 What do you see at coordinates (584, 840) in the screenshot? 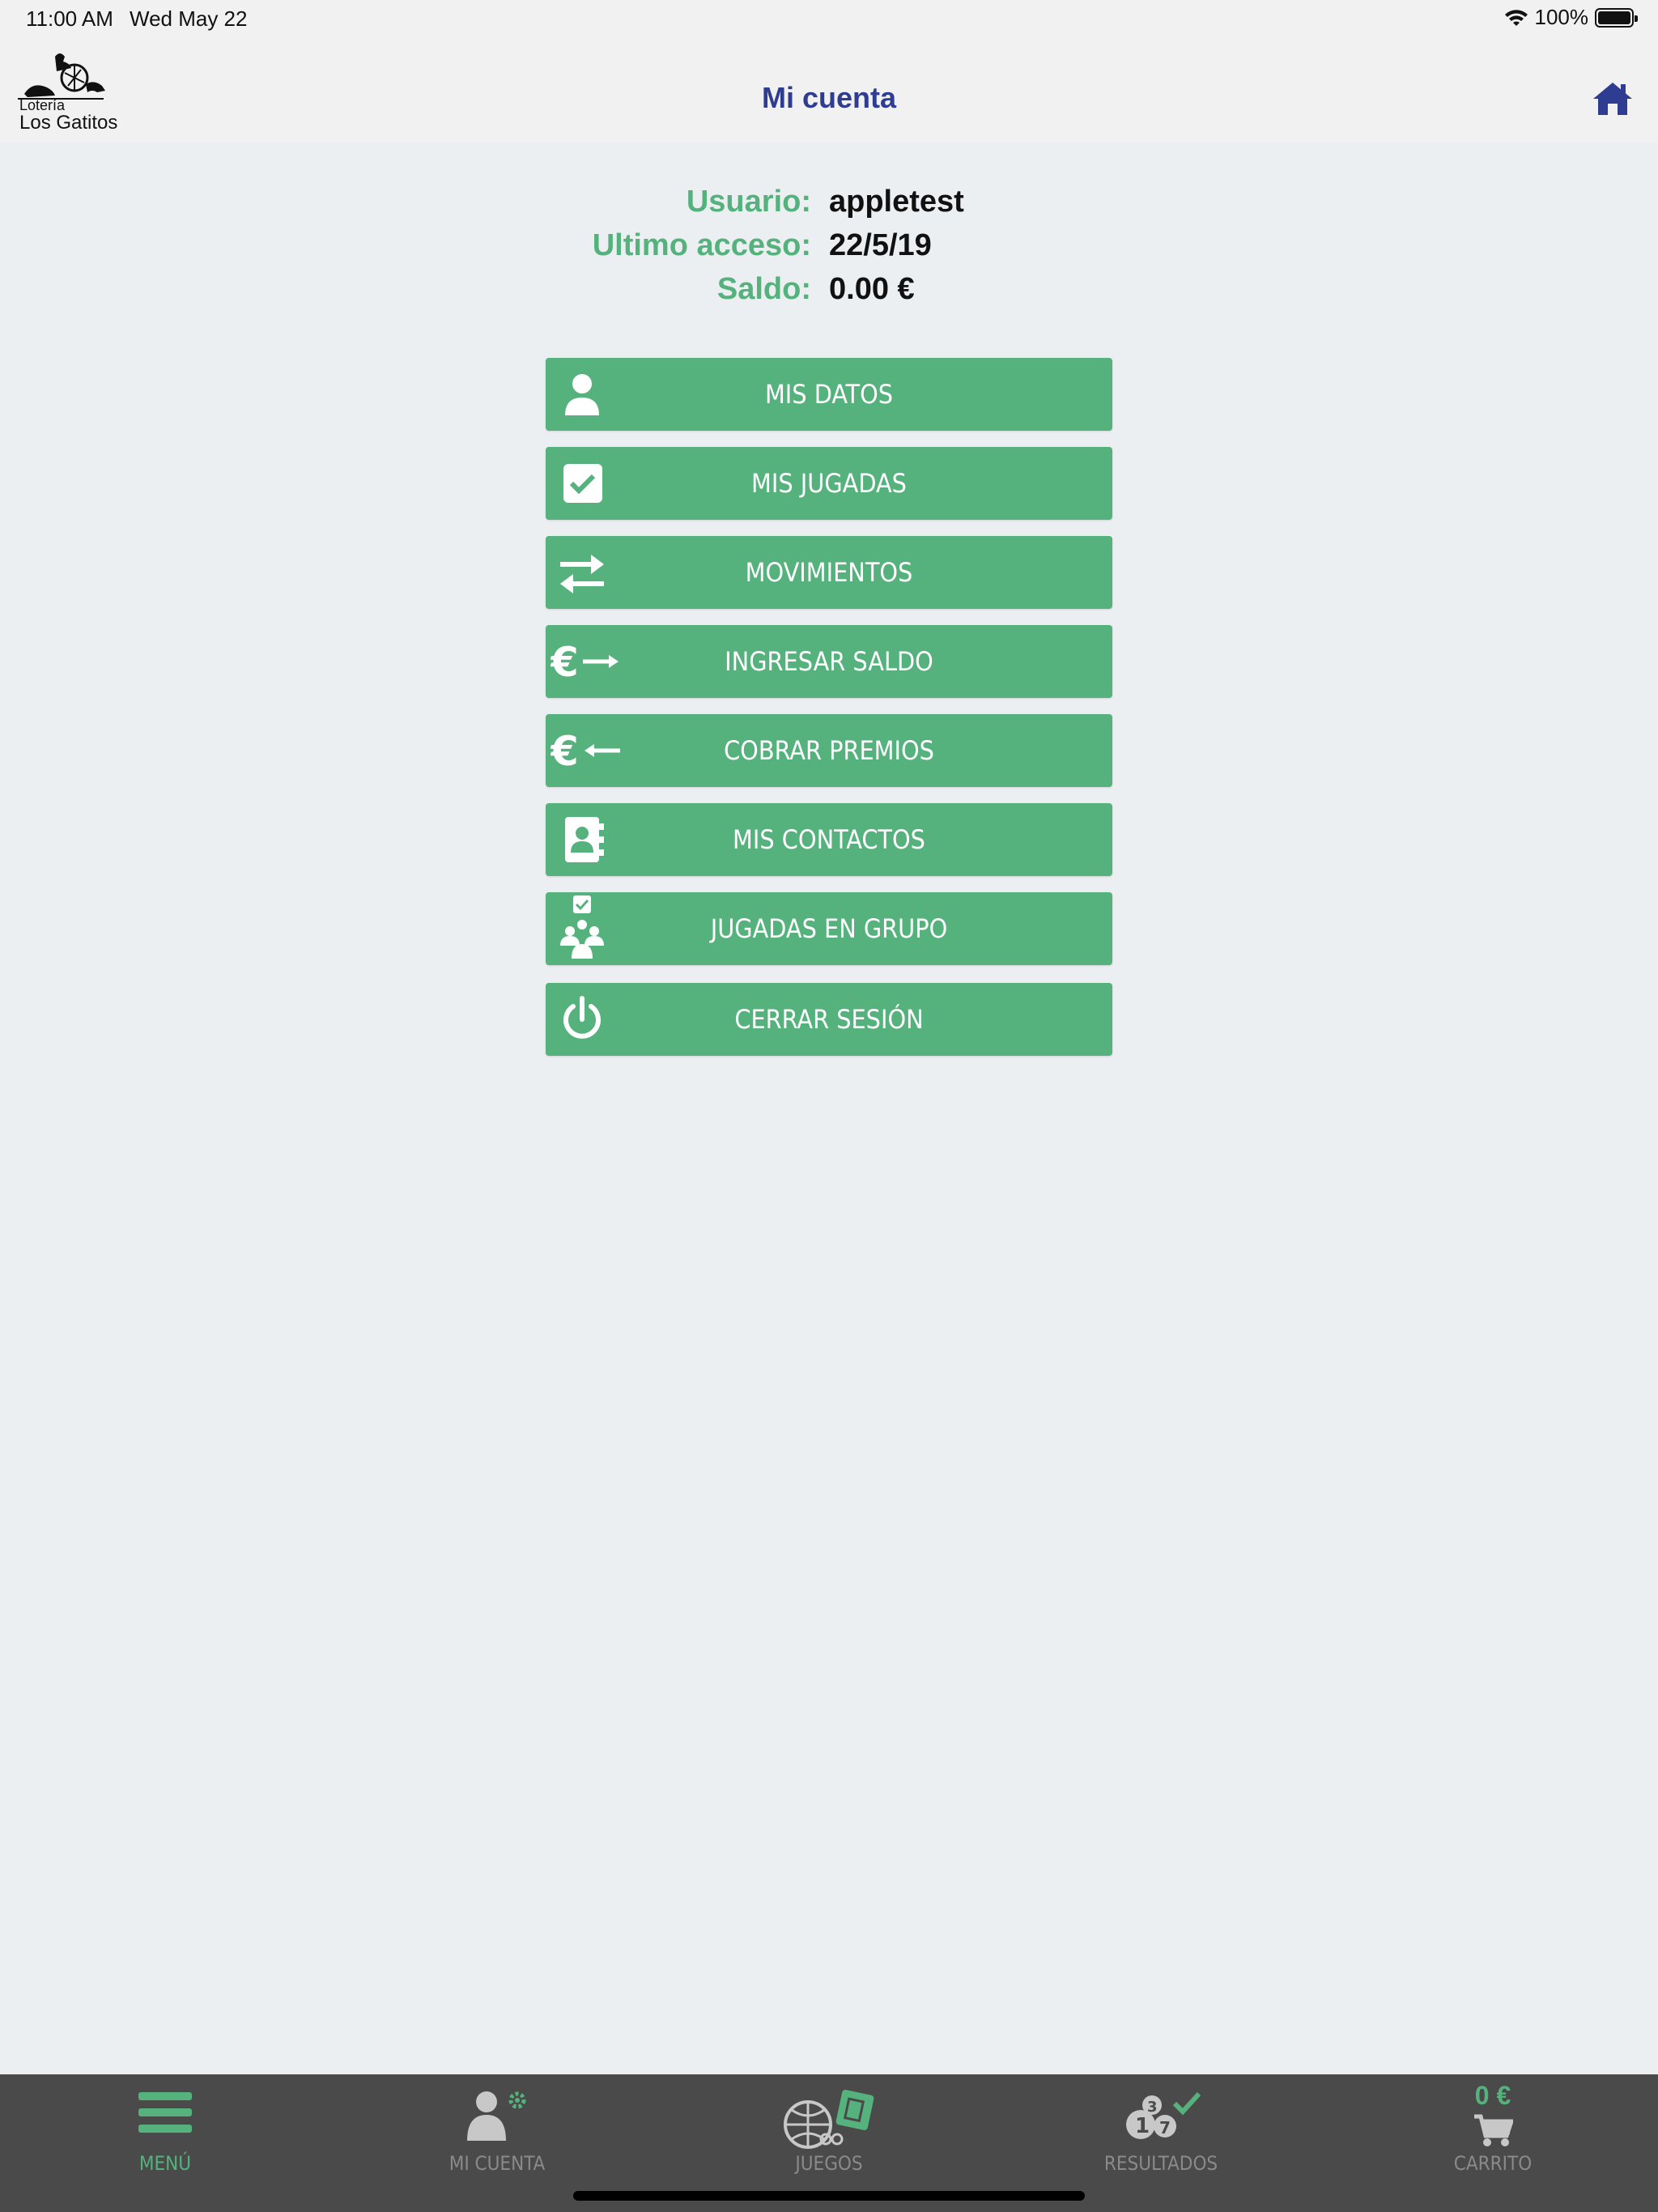
I see `address-book-icon` at bounding box center [584, 840].